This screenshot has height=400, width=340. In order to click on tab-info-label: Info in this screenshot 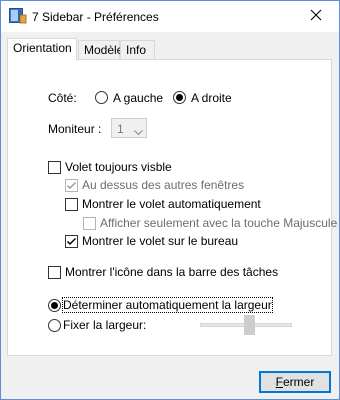, I will do `click(136, 50)`.